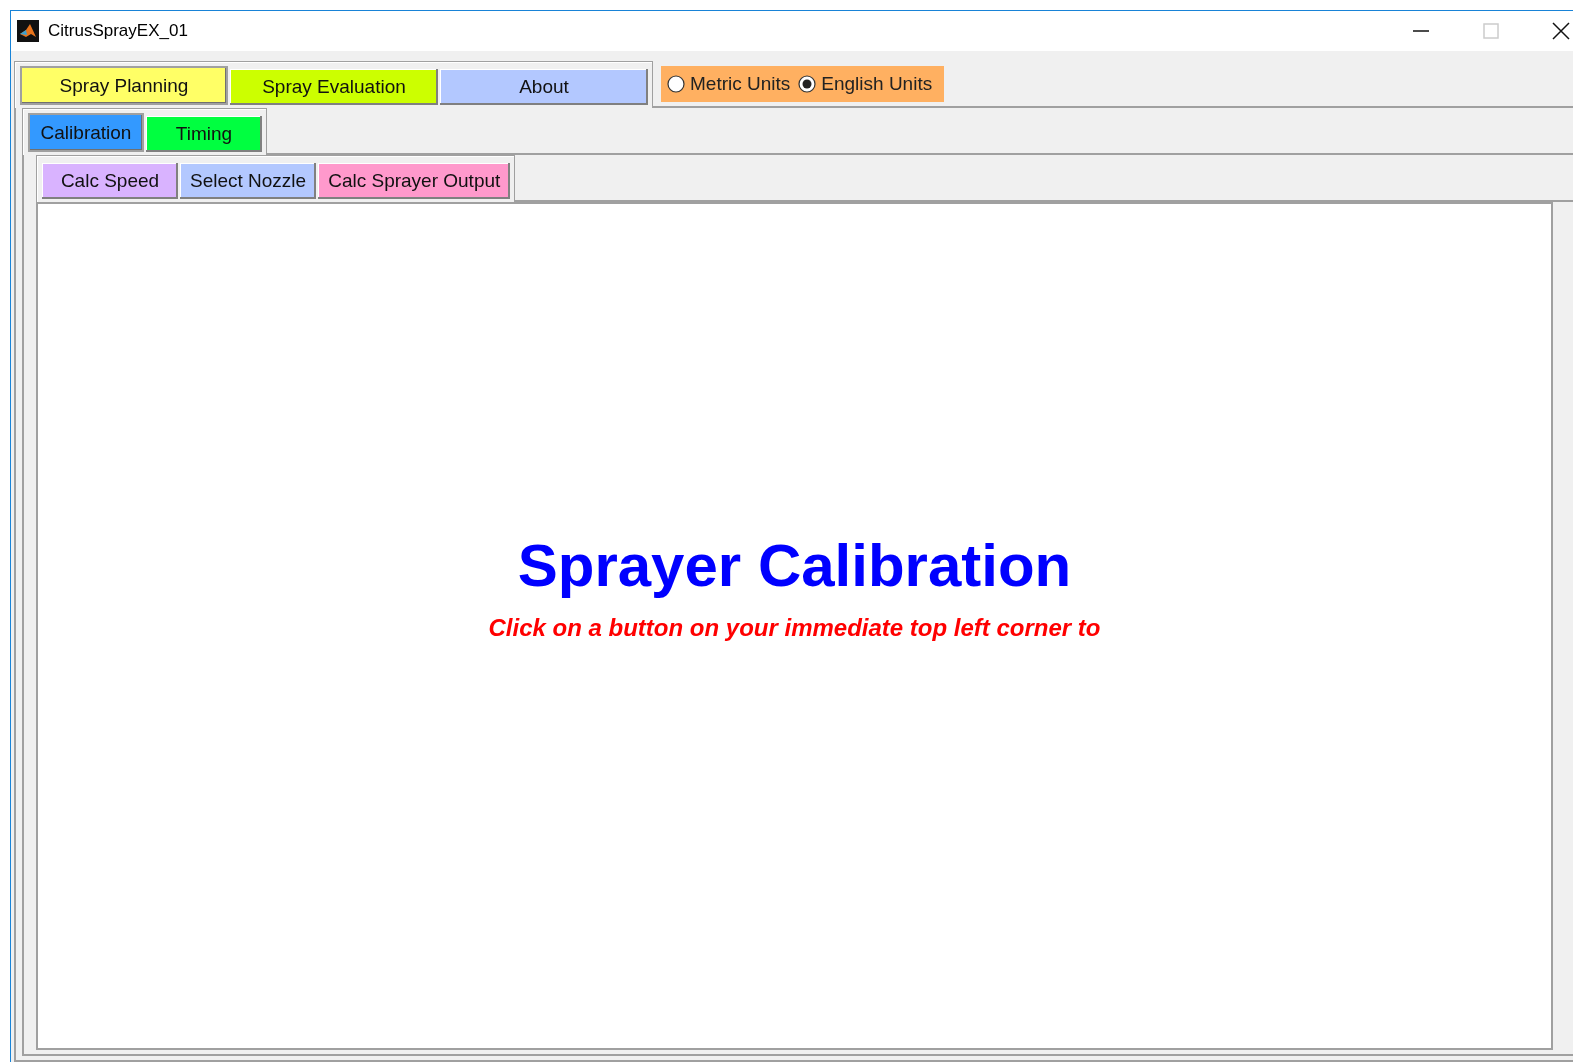 This screenshot has width=1573, height=1062. I want to click on tab: About, so click(544, 87).